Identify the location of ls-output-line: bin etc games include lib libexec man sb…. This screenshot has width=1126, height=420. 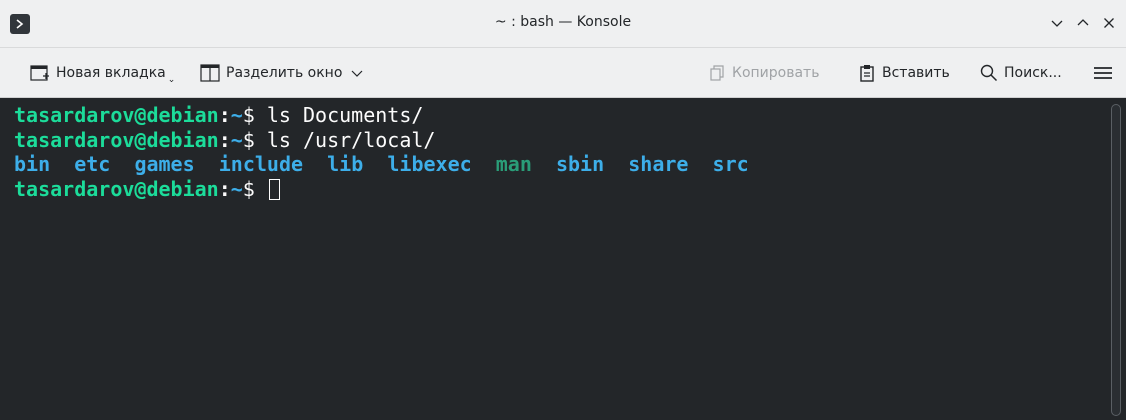
(563, 164).